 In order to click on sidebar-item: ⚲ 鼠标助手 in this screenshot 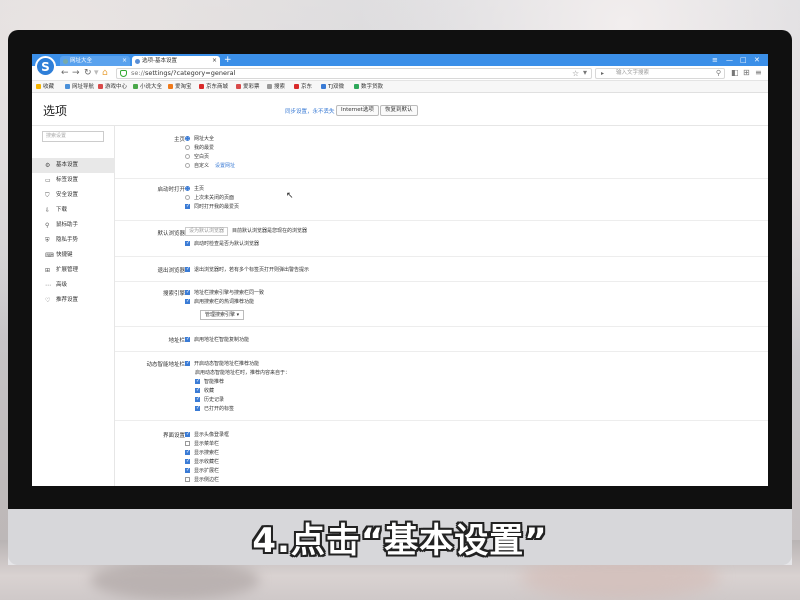, I will do `click(73, 225)`.